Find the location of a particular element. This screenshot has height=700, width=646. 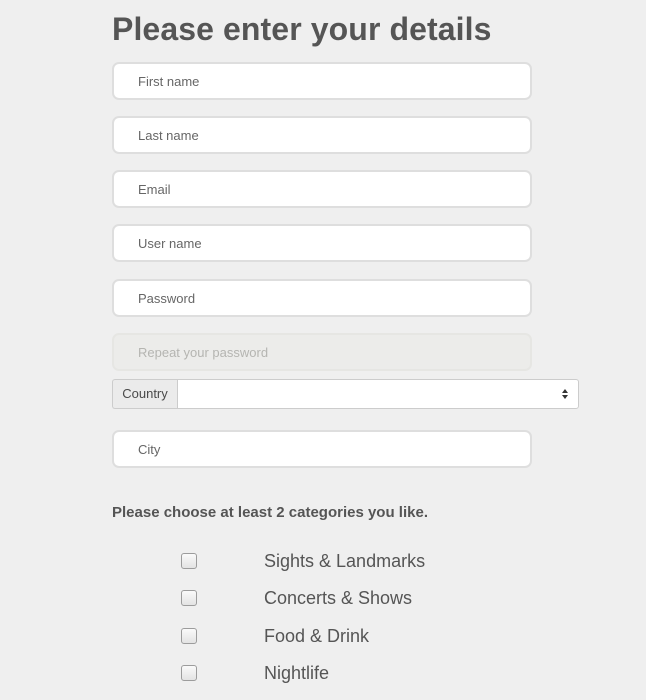

category-label: Food & Drink is located at coordinates (316, 636).